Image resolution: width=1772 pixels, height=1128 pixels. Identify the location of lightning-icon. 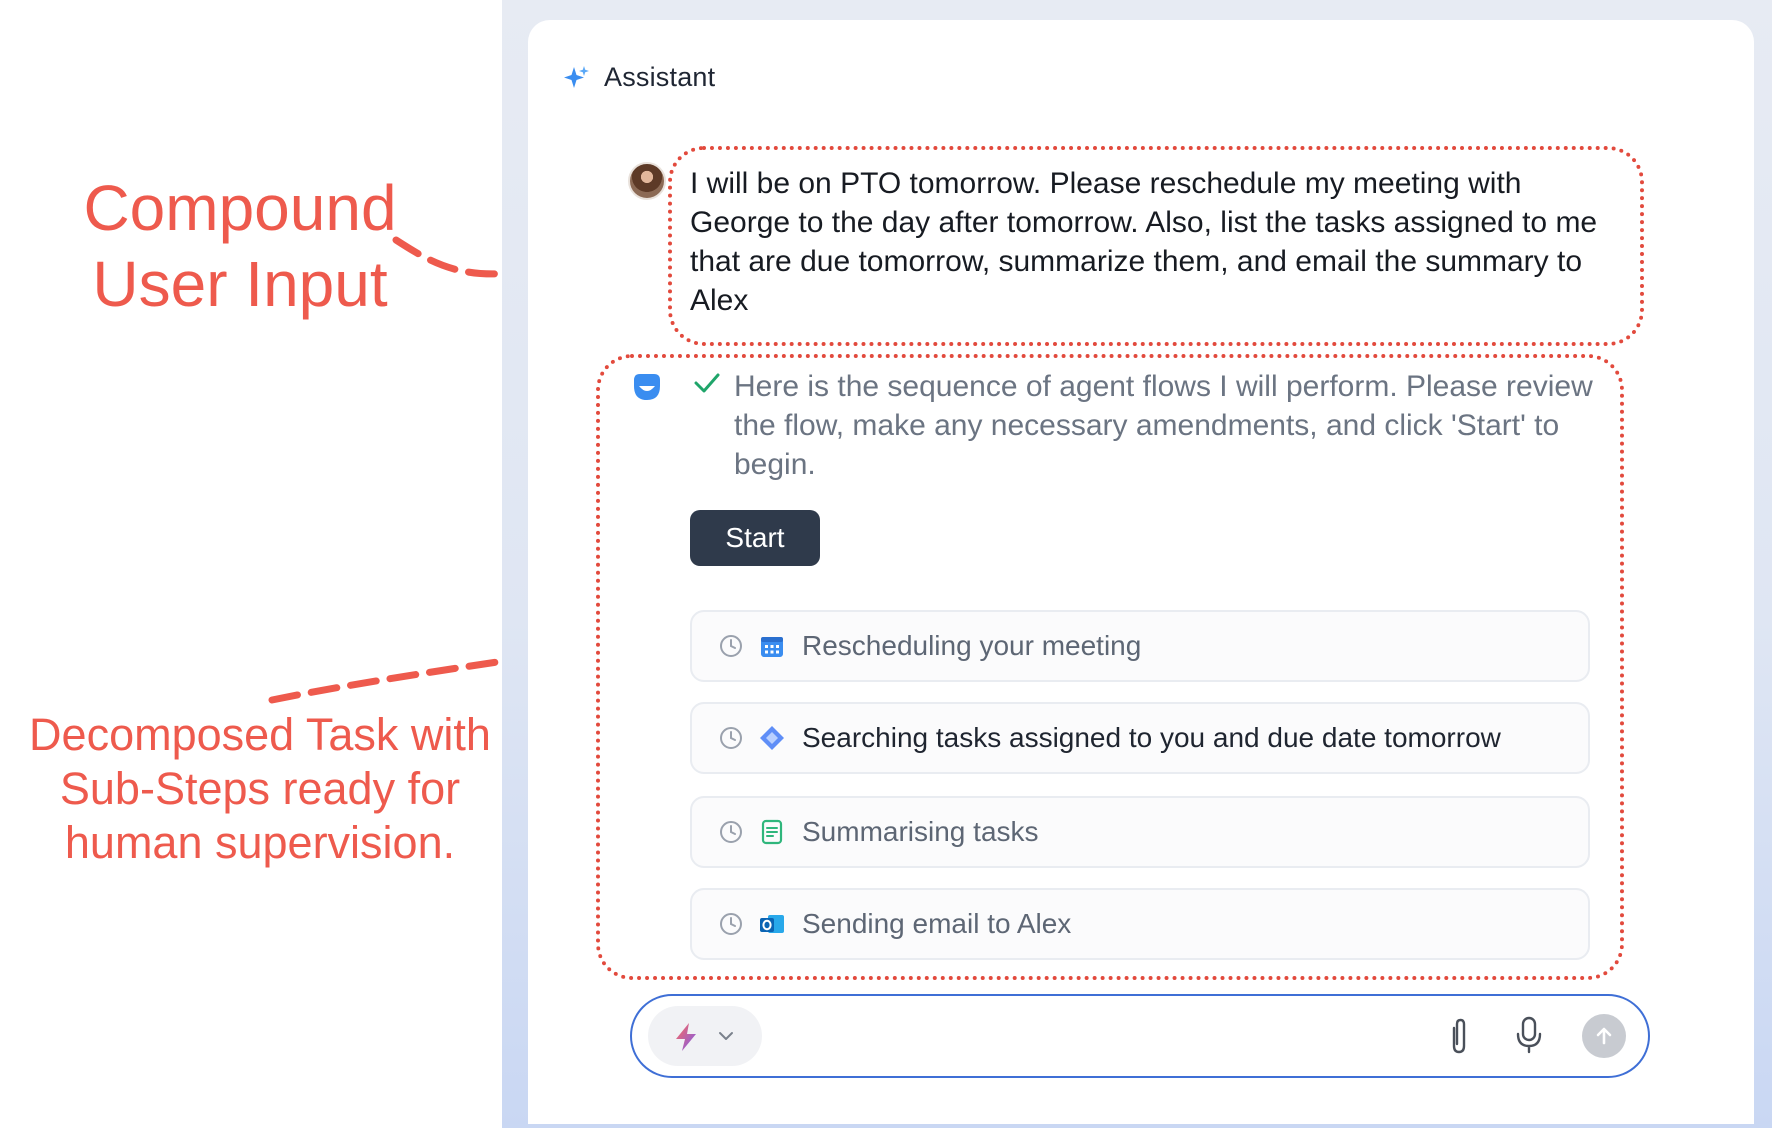
(686, 1037).